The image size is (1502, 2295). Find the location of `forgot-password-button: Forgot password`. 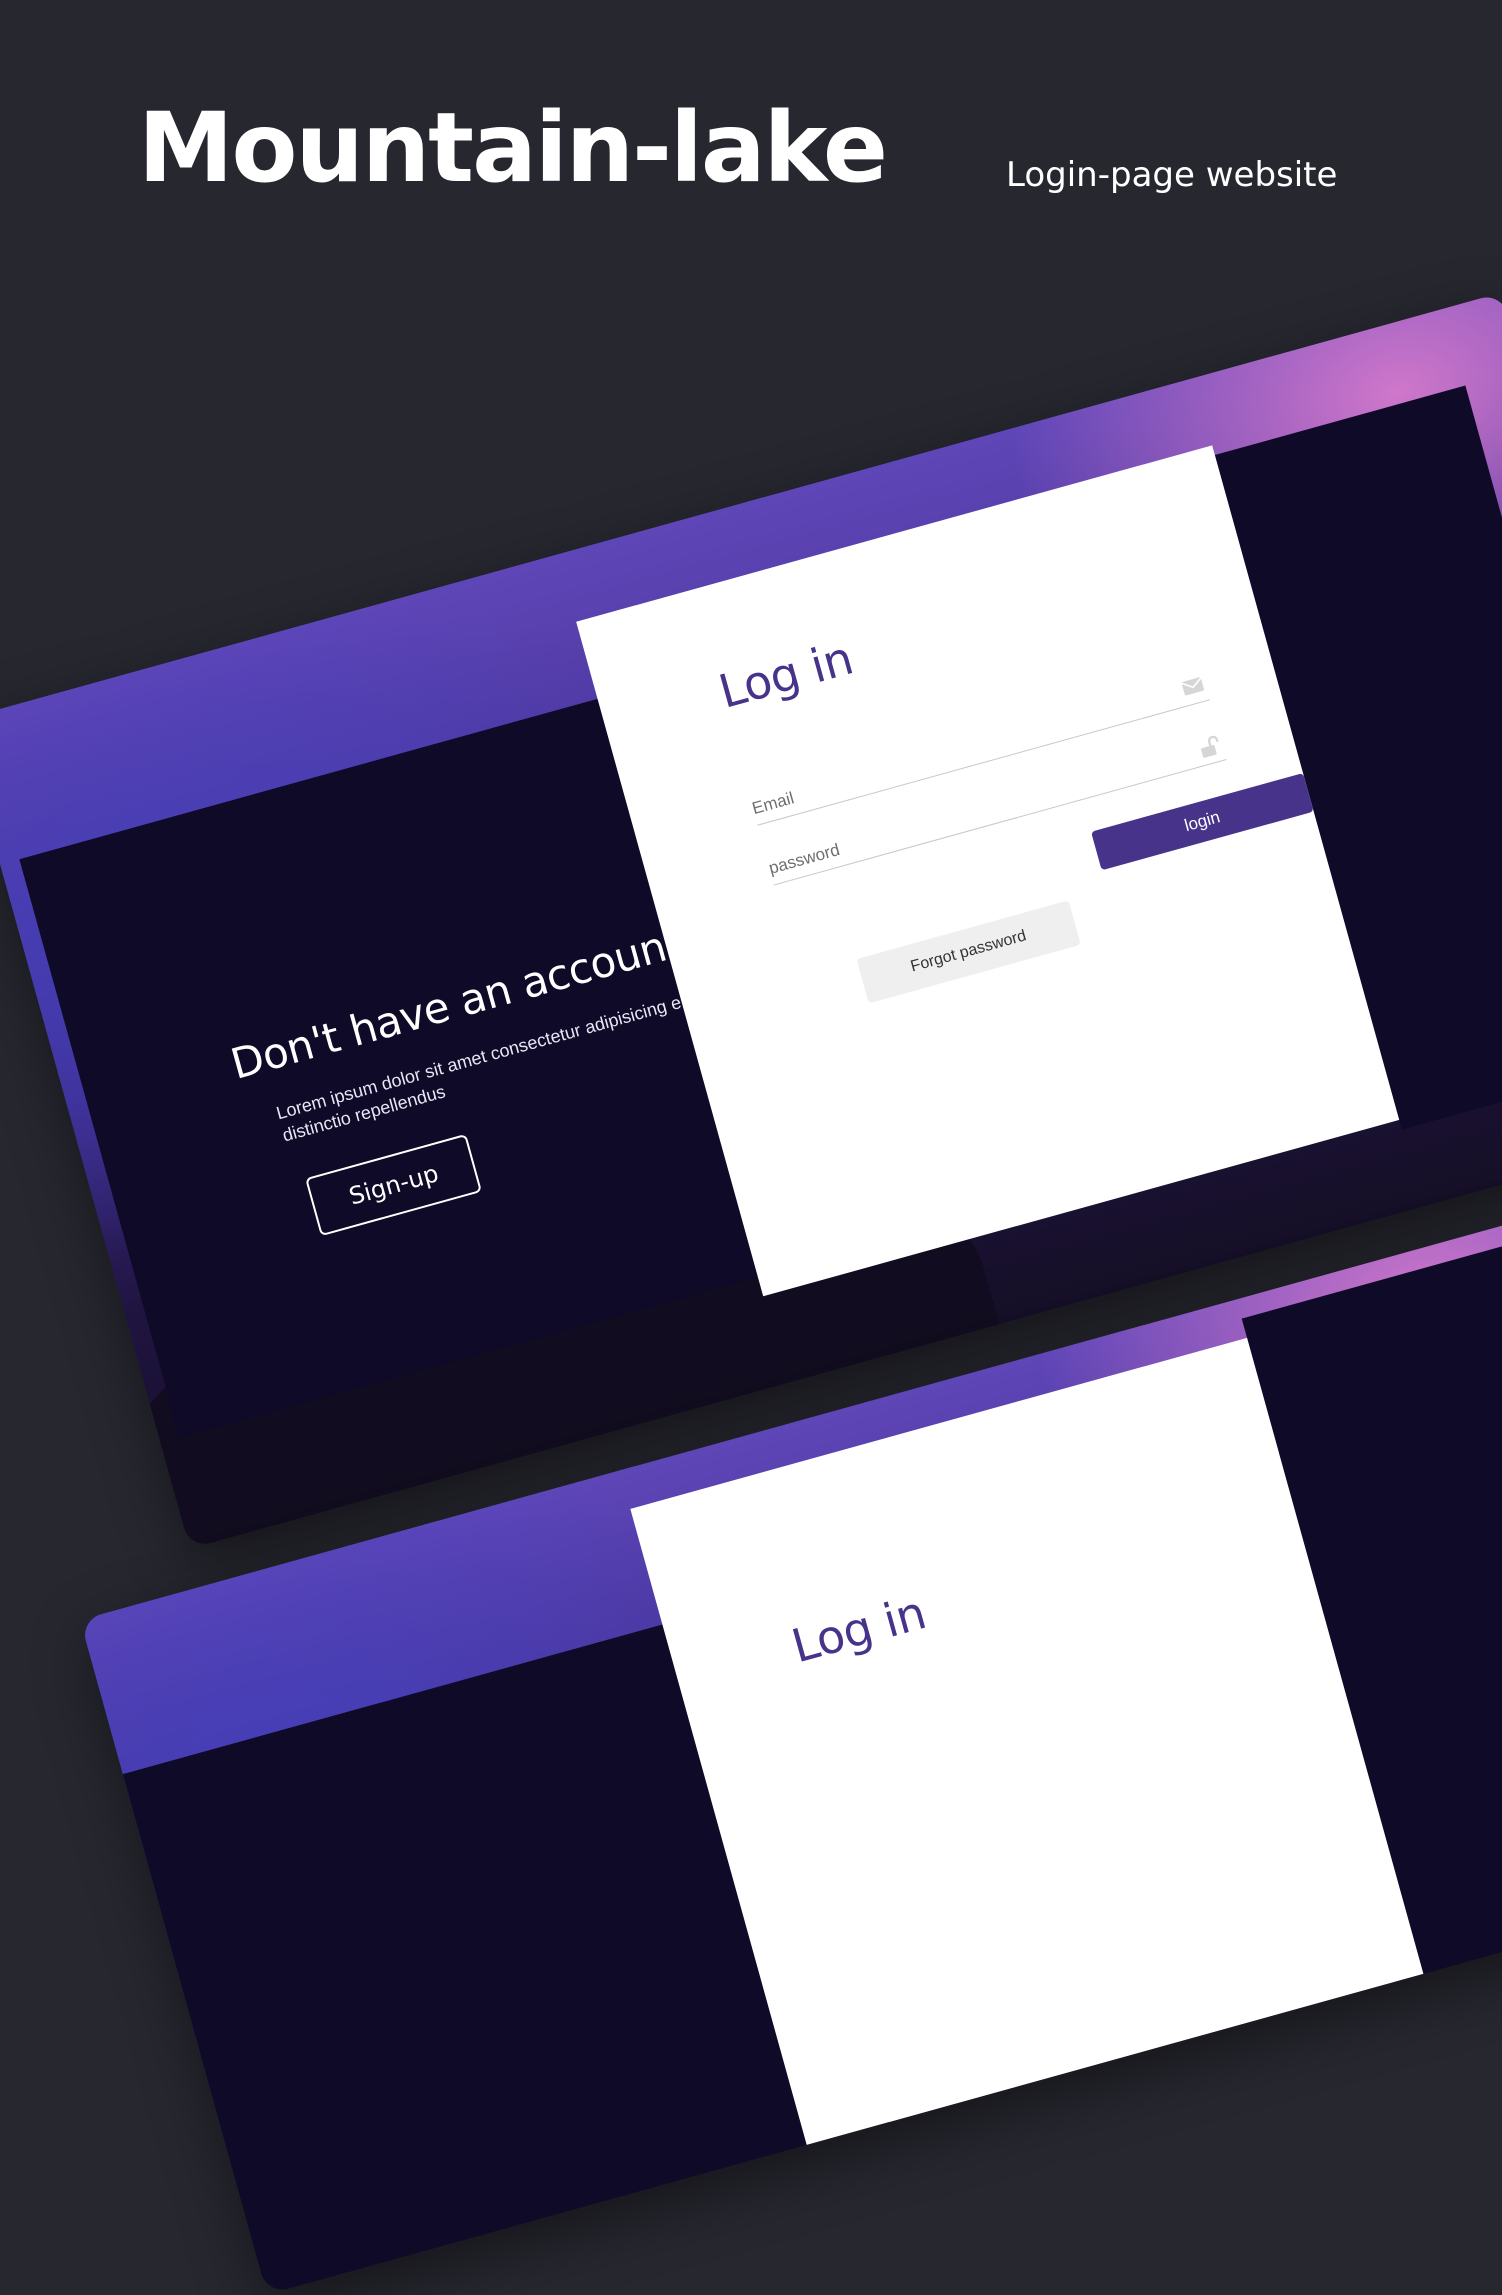

forgot-password-button: Forgot password is located at coordinates (968, 952).